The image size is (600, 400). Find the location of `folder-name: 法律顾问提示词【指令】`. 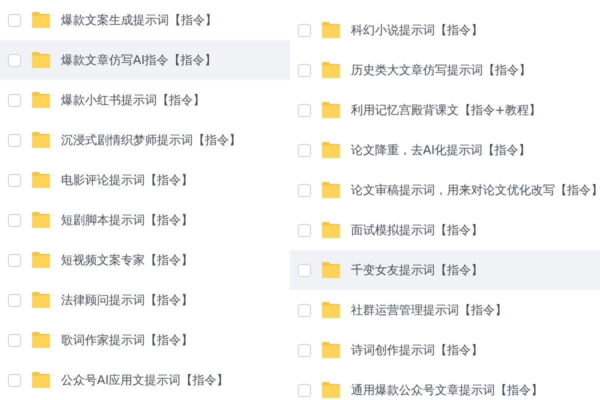

folder-name: 法律顾问提示词【指令】 is located at coordinates (127, 300).